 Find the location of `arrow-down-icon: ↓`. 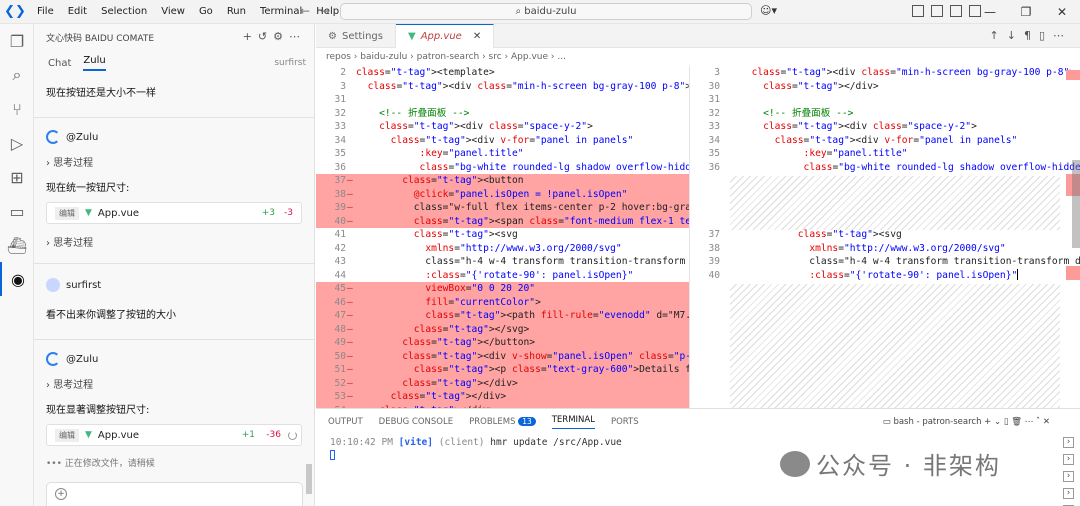

arrow-down-icon: ↓ is located at coordinates (1015, 35).